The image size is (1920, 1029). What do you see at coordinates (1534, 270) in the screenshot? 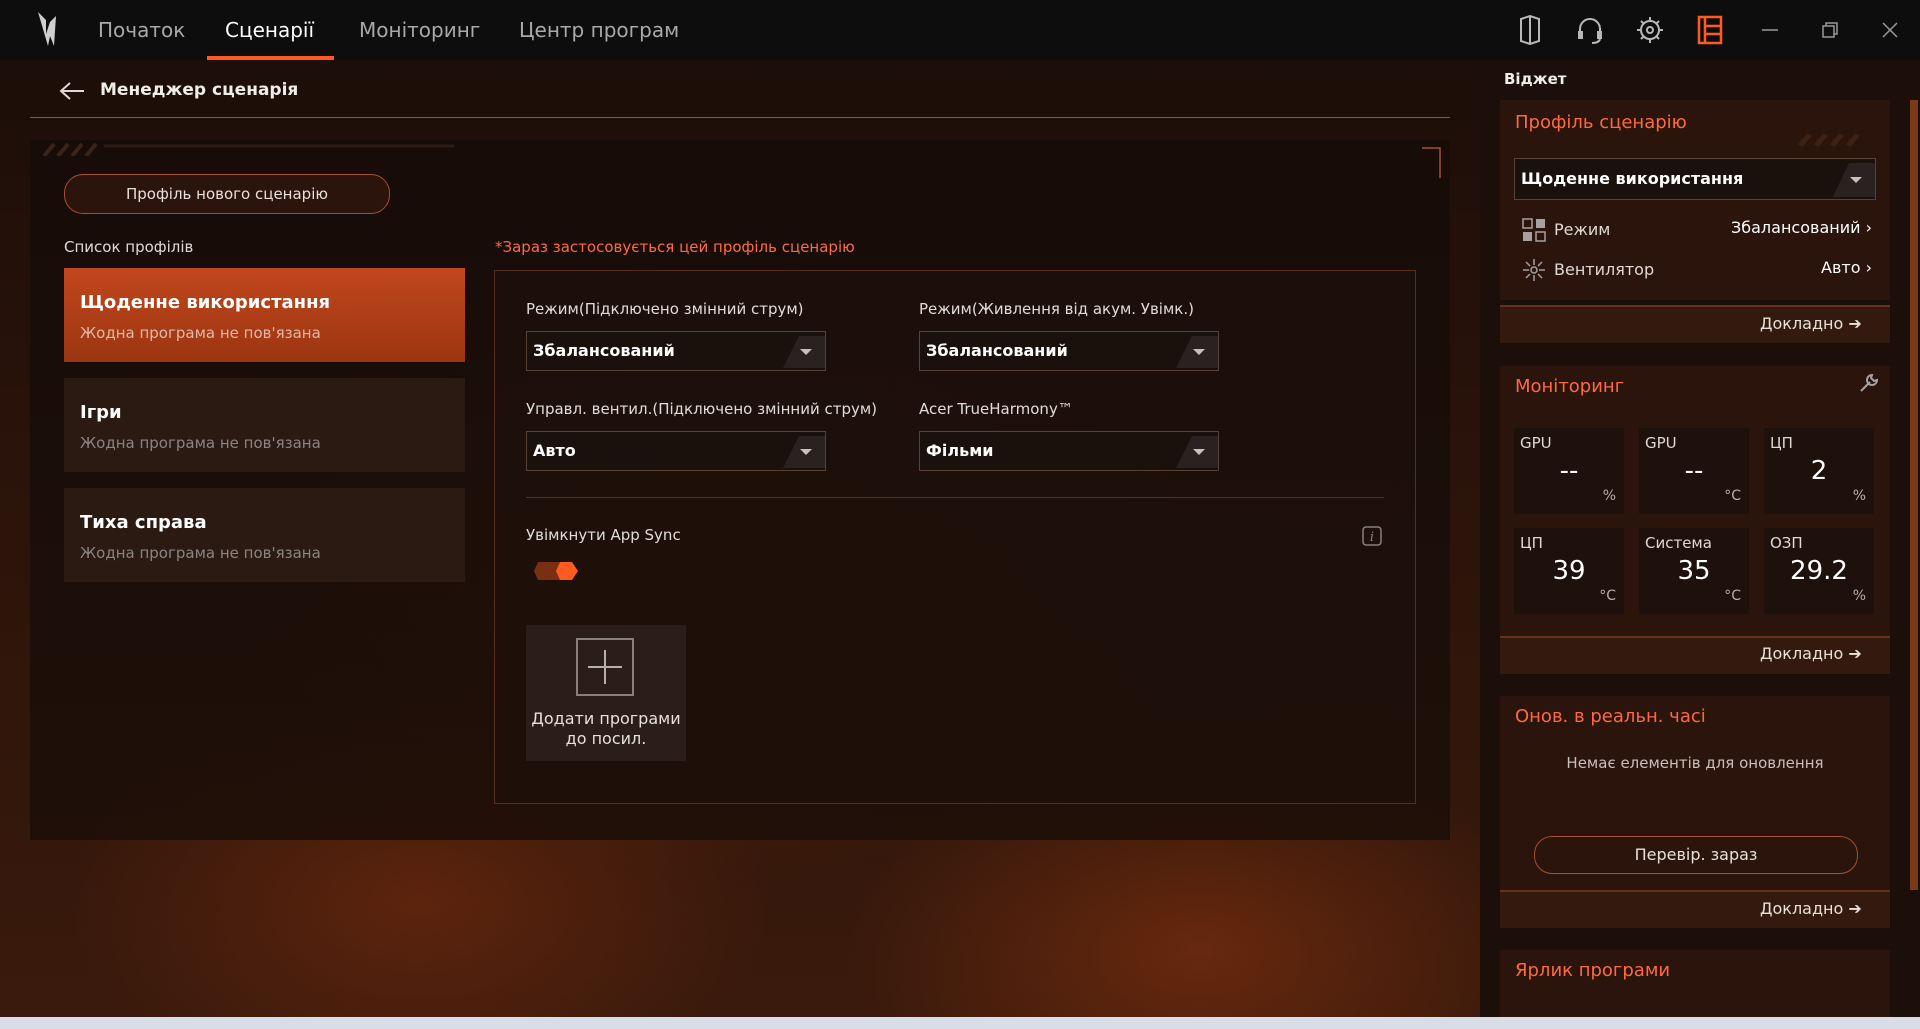
I see `fan-icon` at bounding box center [1534, 270].